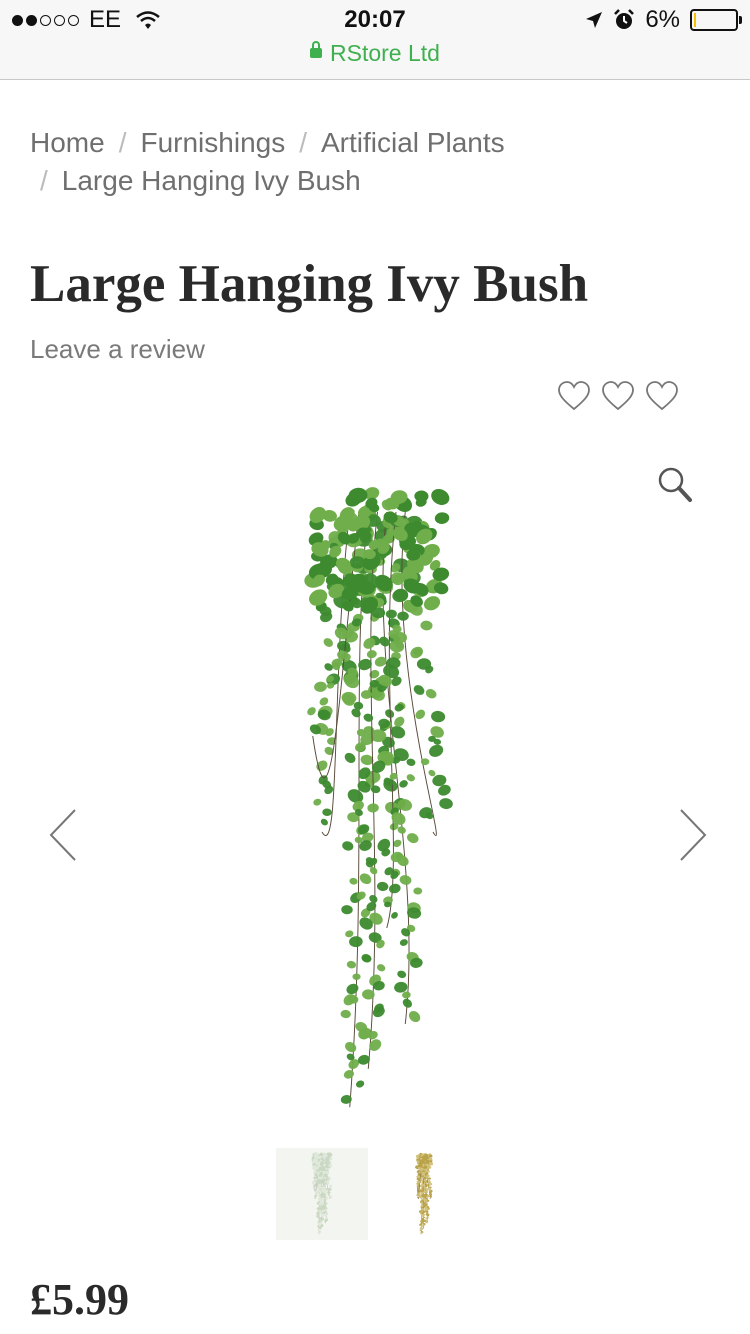 The image size is (750, 1334). What do you see at coordinates (693, 835) in the screenshot?
I see `chevron-right-icon` at bounding box center [693, 835].